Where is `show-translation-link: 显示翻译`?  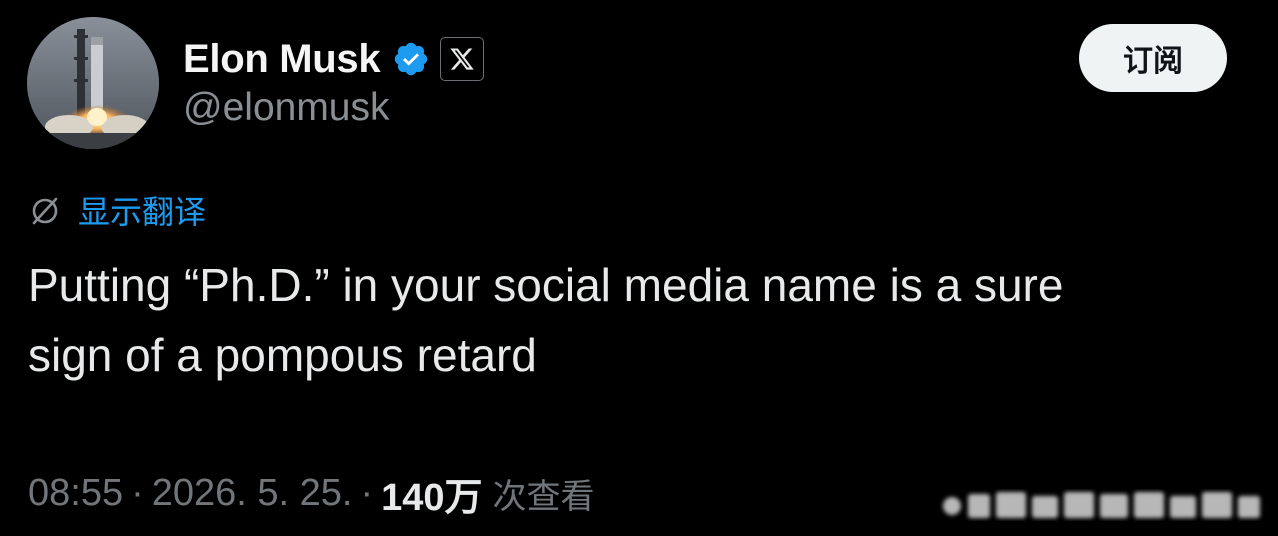
show-translation-link: 显示翻译 is located at coordinates (117, 210).